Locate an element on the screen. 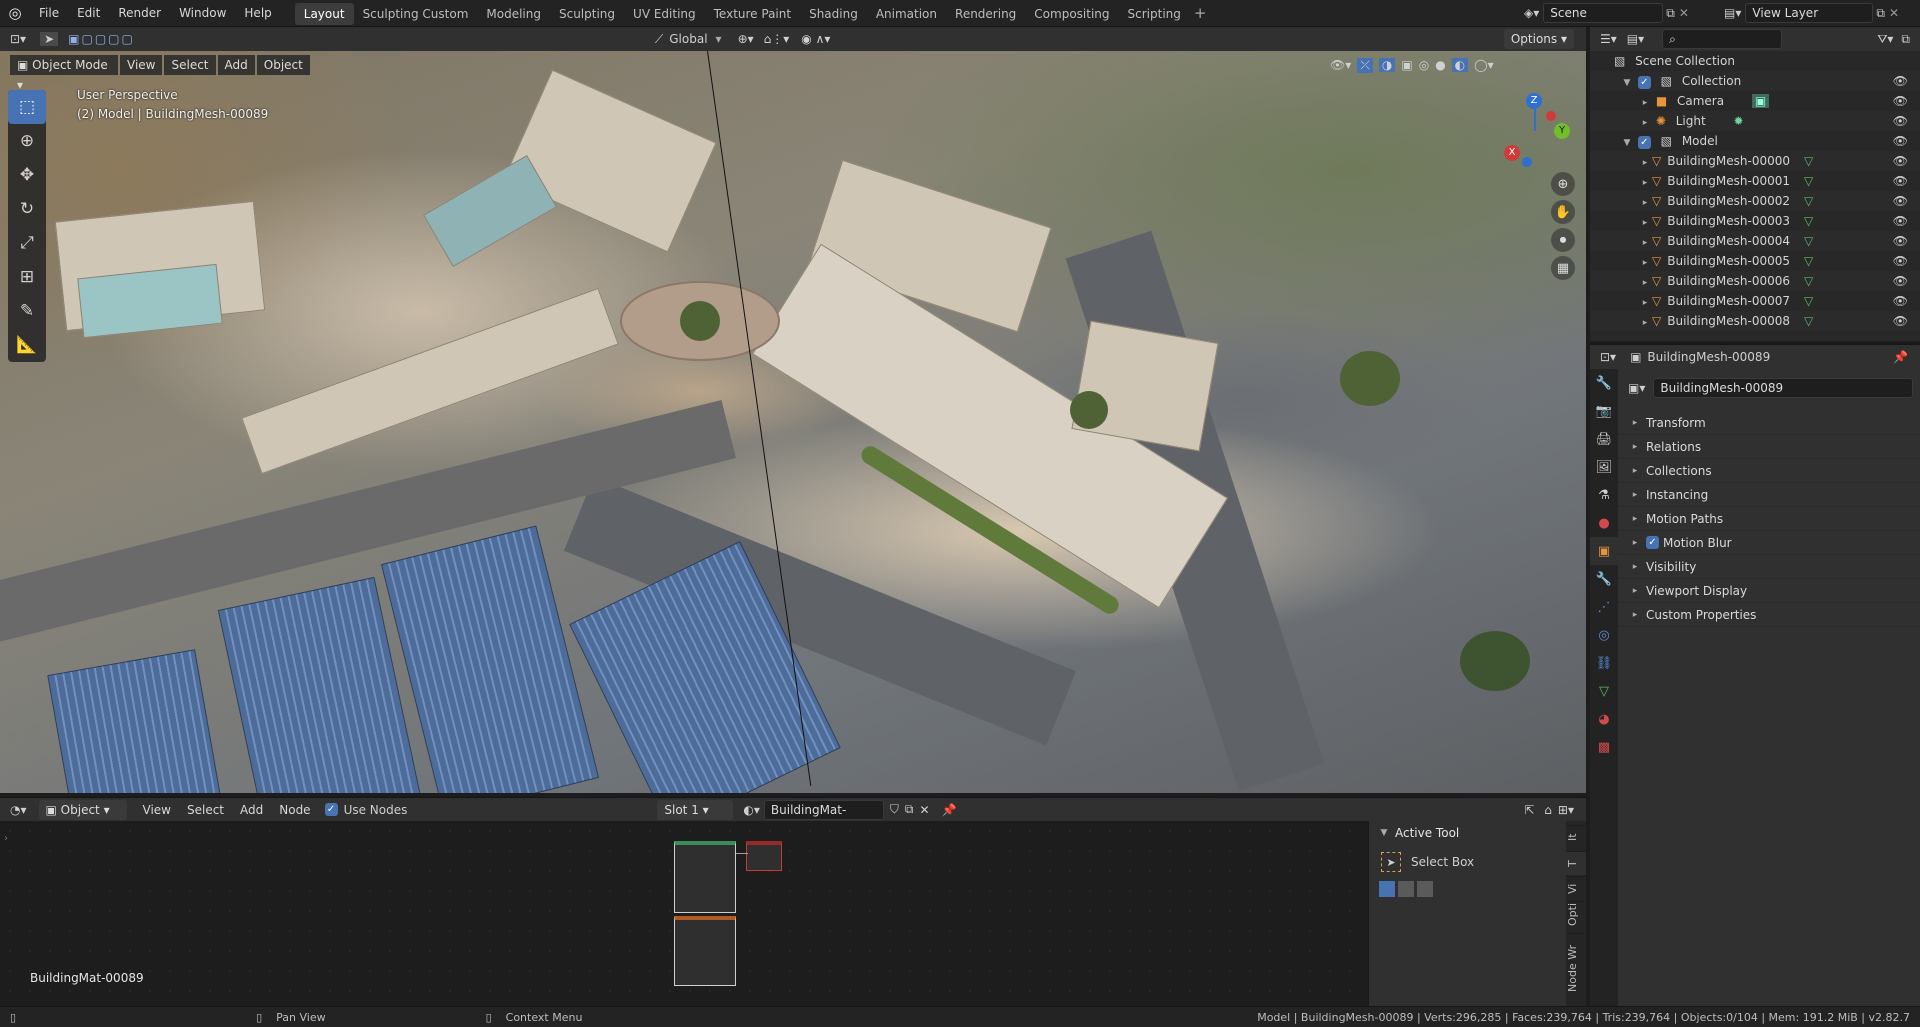 This screenshot has width=1920, height=1027. select-mode-icons: ▣▢▢▢▢ is located at coordinates (101, 39).